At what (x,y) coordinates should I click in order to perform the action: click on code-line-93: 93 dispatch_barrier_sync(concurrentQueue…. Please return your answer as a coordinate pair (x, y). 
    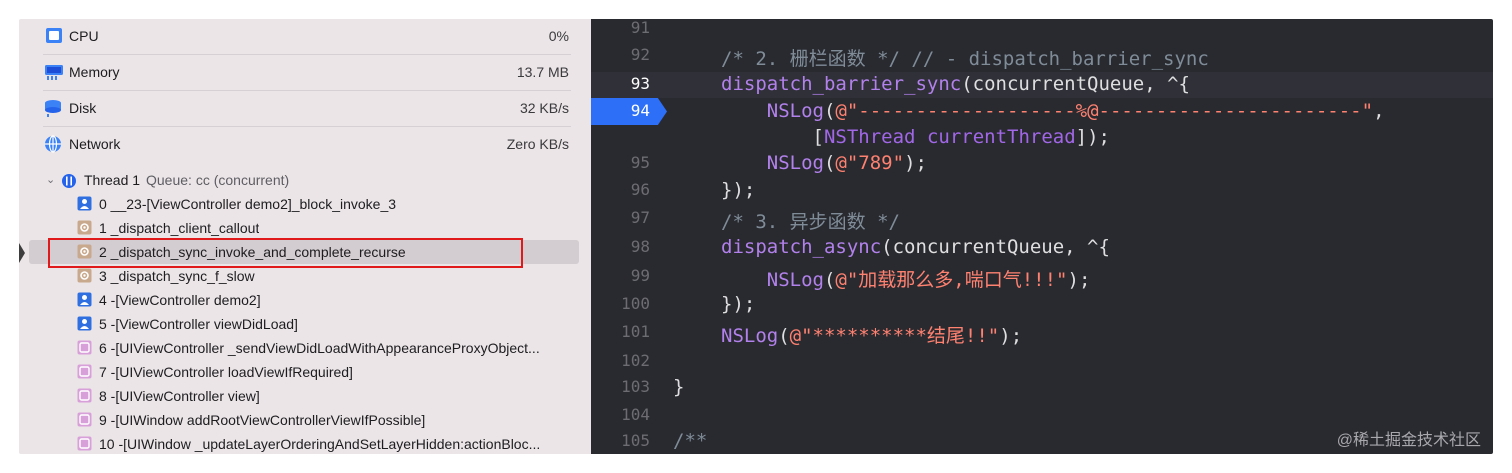
    Looking at the image, I should click on (1042, 85).